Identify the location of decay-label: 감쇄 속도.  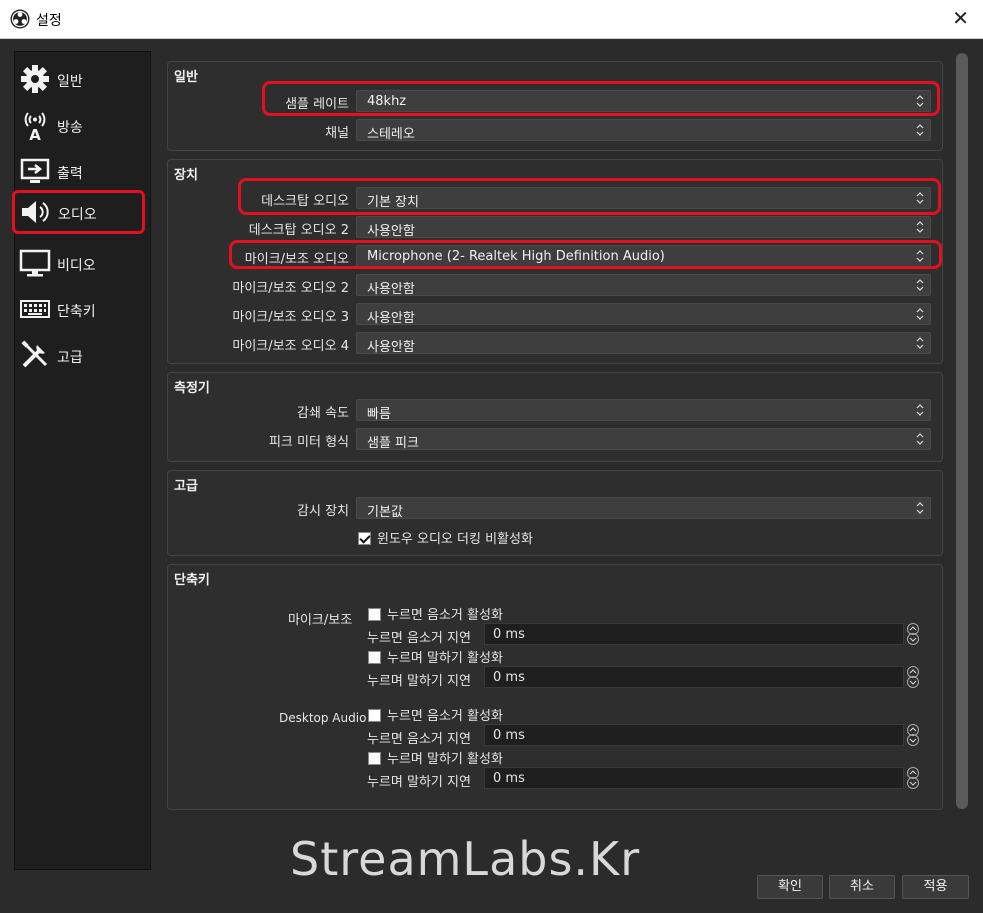
(323, 413).